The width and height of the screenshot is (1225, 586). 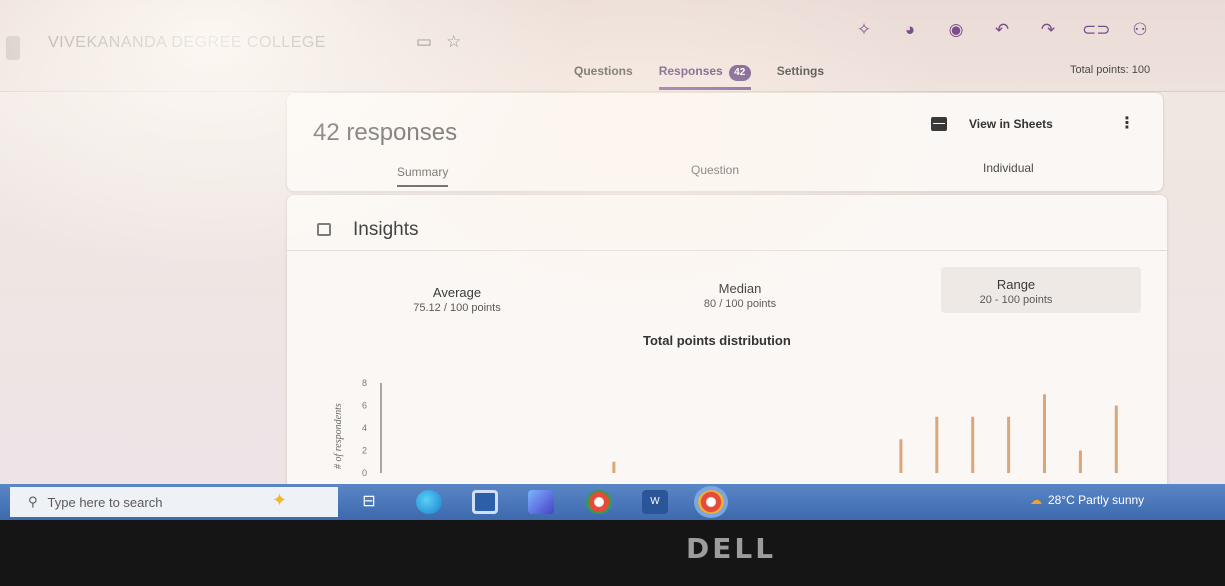 What do you see at coordinates (603, 77) in the screenshot?
I see `tab-questions: Questions` at bounding box center [603, 77].